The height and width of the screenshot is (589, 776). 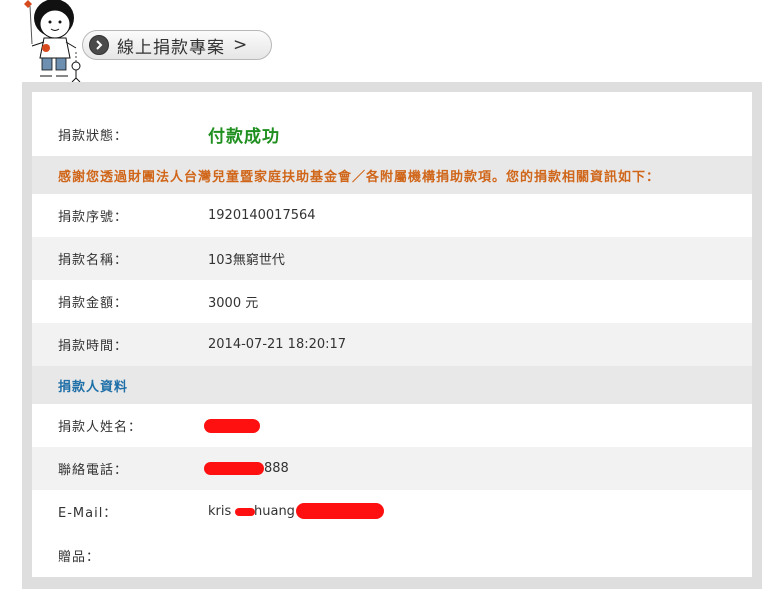 What do you see at coordinates (93, 136) in the screenshot?
I see `status-label: 捐款狀態：` at bounding box center [93, 136].